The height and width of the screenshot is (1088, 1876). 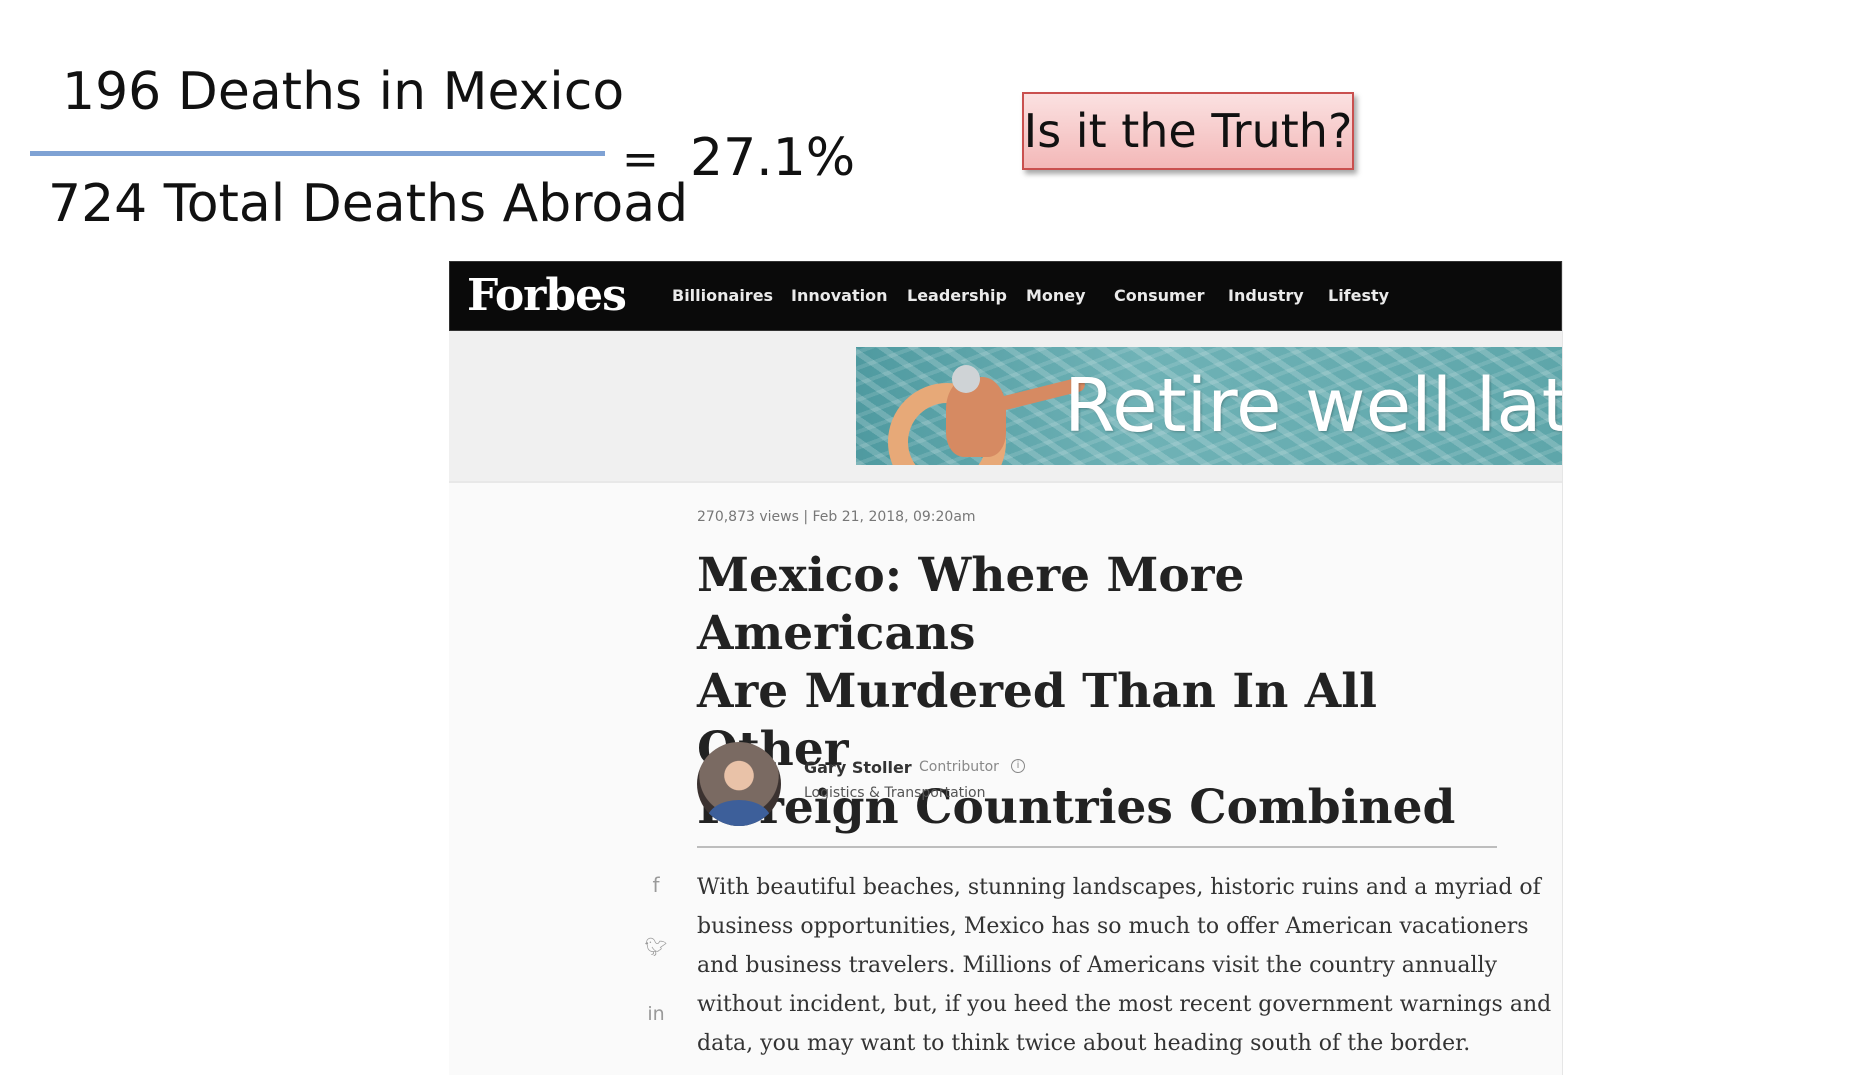 What do you see at coordinates (1097, 847) in the screenshot?
I see `byline-divider` at bounding box center [1097, 847].